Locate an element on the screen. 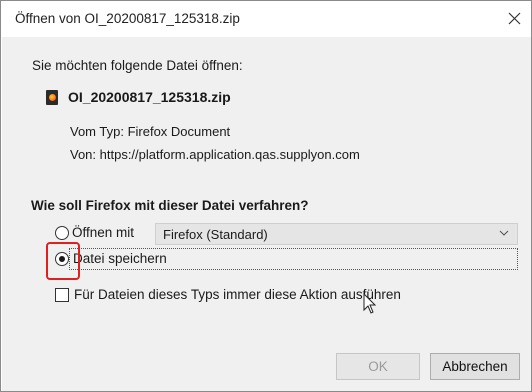 The image size is (532, 392). file-name: OI_20200817_125318.zip is located at coordinates (149, 97).